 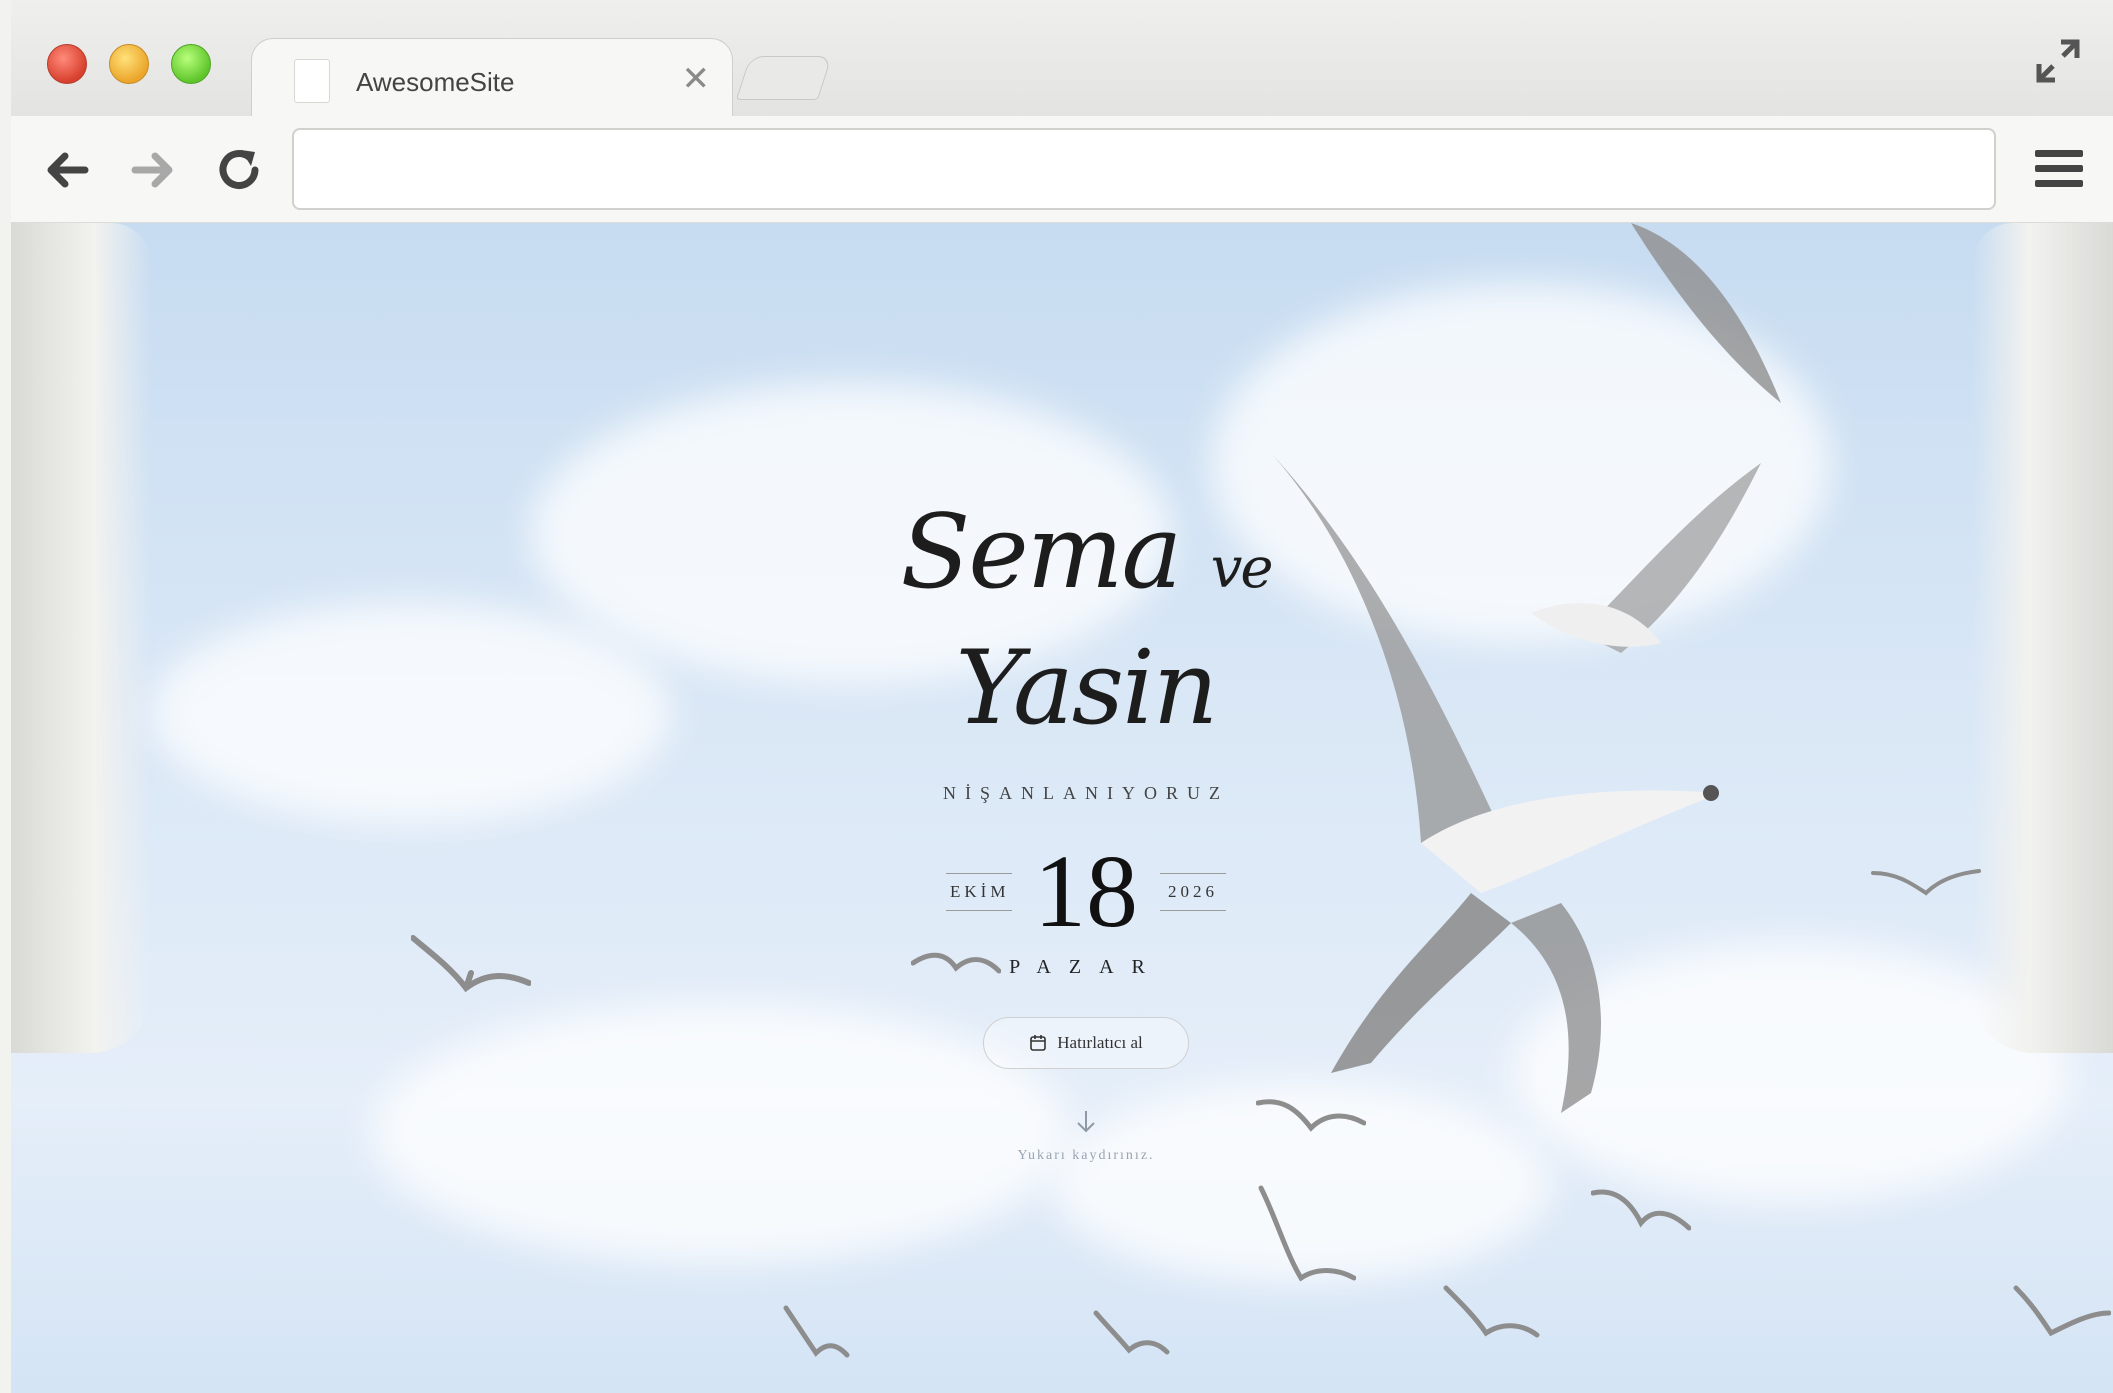 I want to click on url-input, so click(x=1144, y=169).